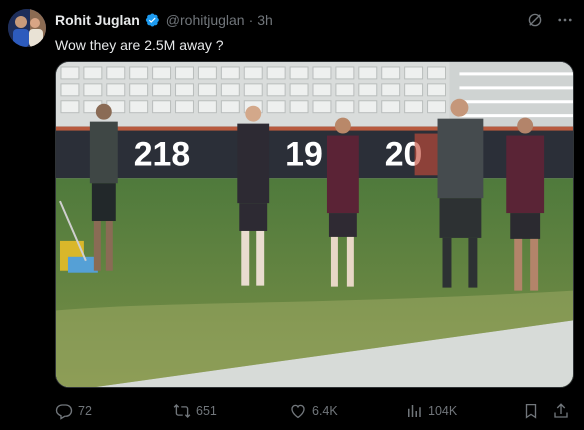 This screenshot has height=430, width=584. What do you see at coordinates (97, 20) in the screenshot?
I see `author-name: Rohit Juglan` at bounding box center [97, 20].